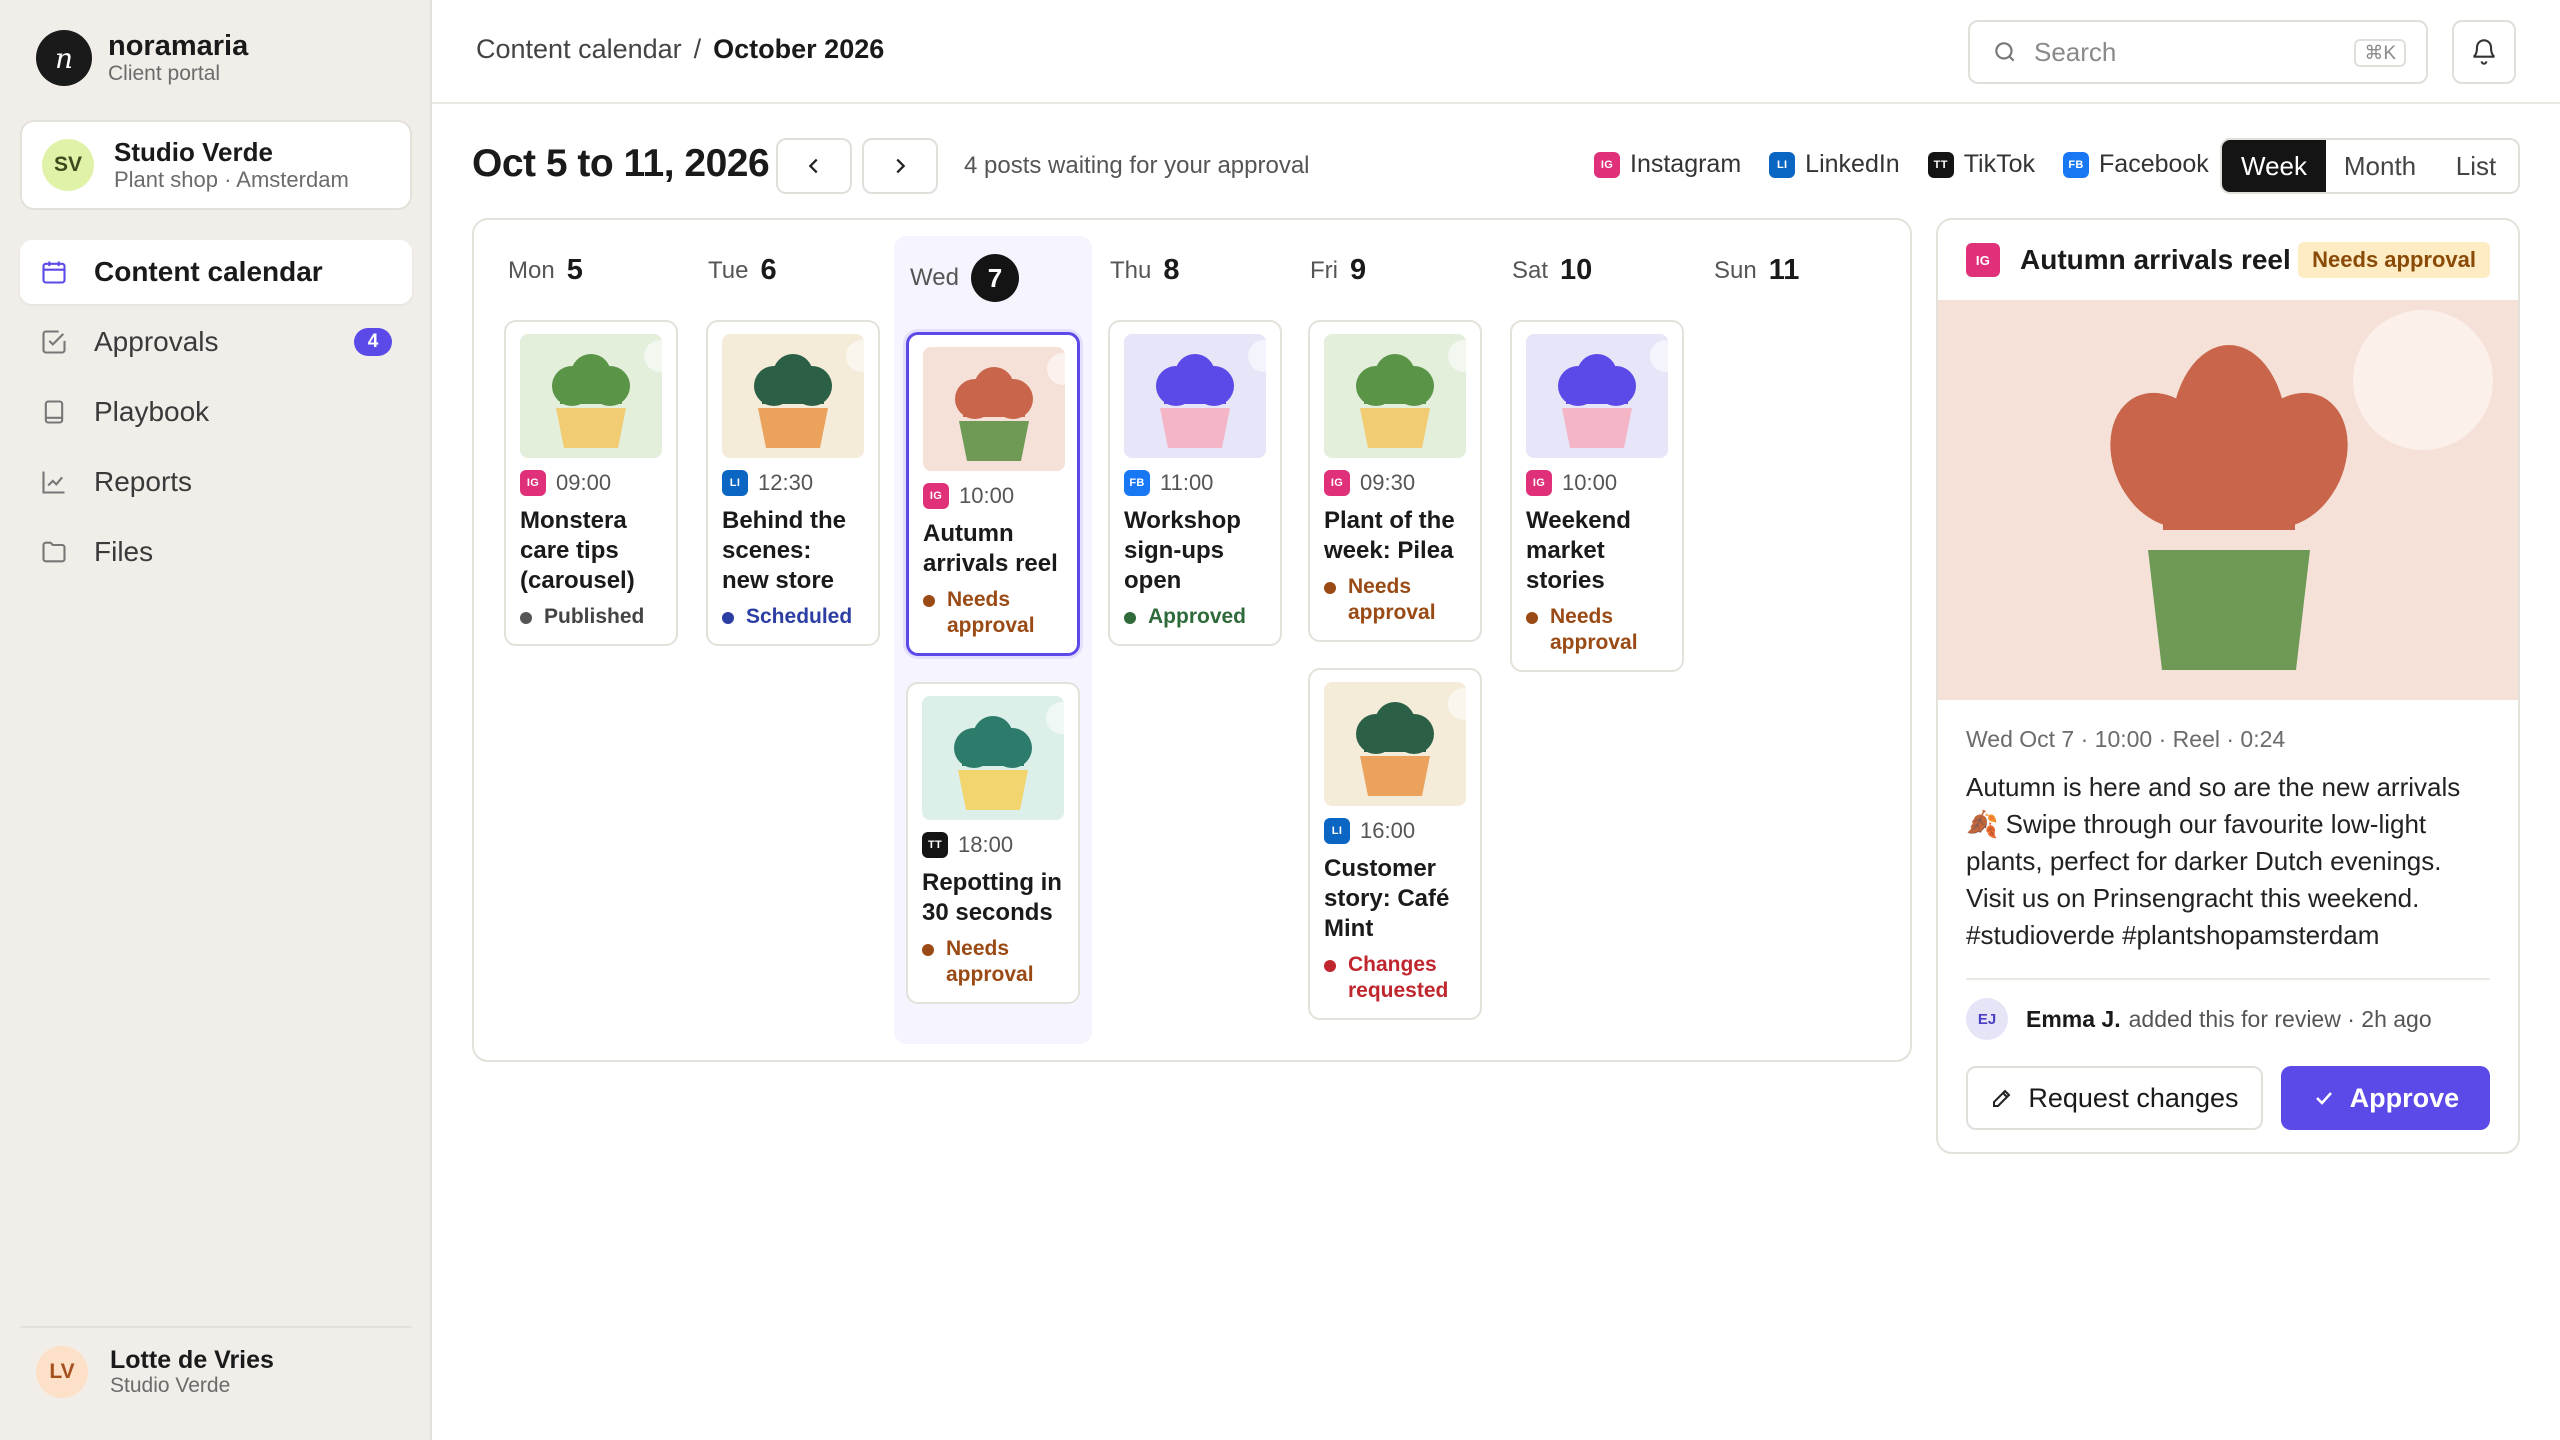 The width and height of the screenshot is (2560, 1440). I want to click on detail-title: Autumn arrivals reel, so click(2155, 259).